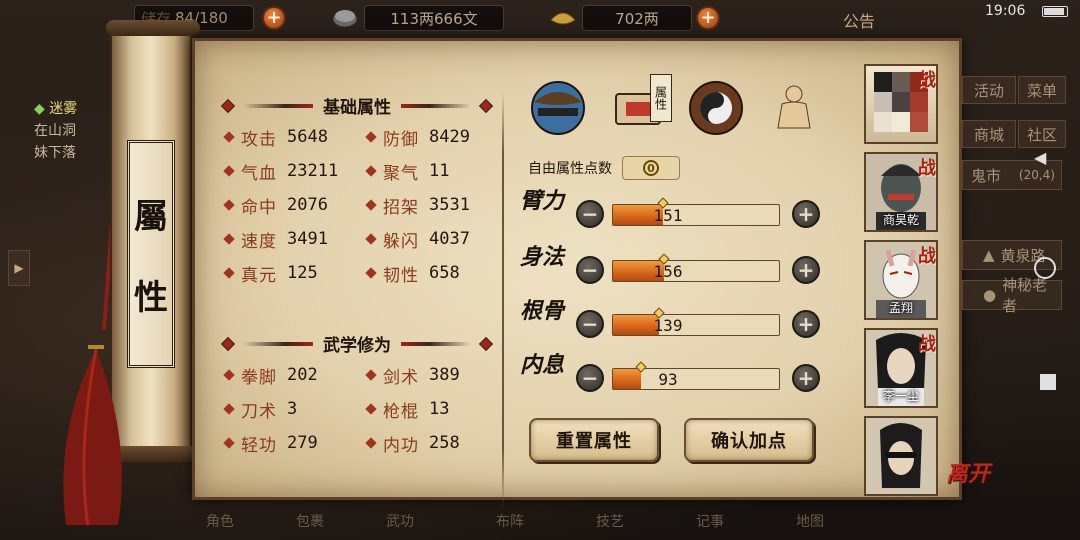  I want to click on stat-dodge: 躲闪 4037, so click(417, 239).